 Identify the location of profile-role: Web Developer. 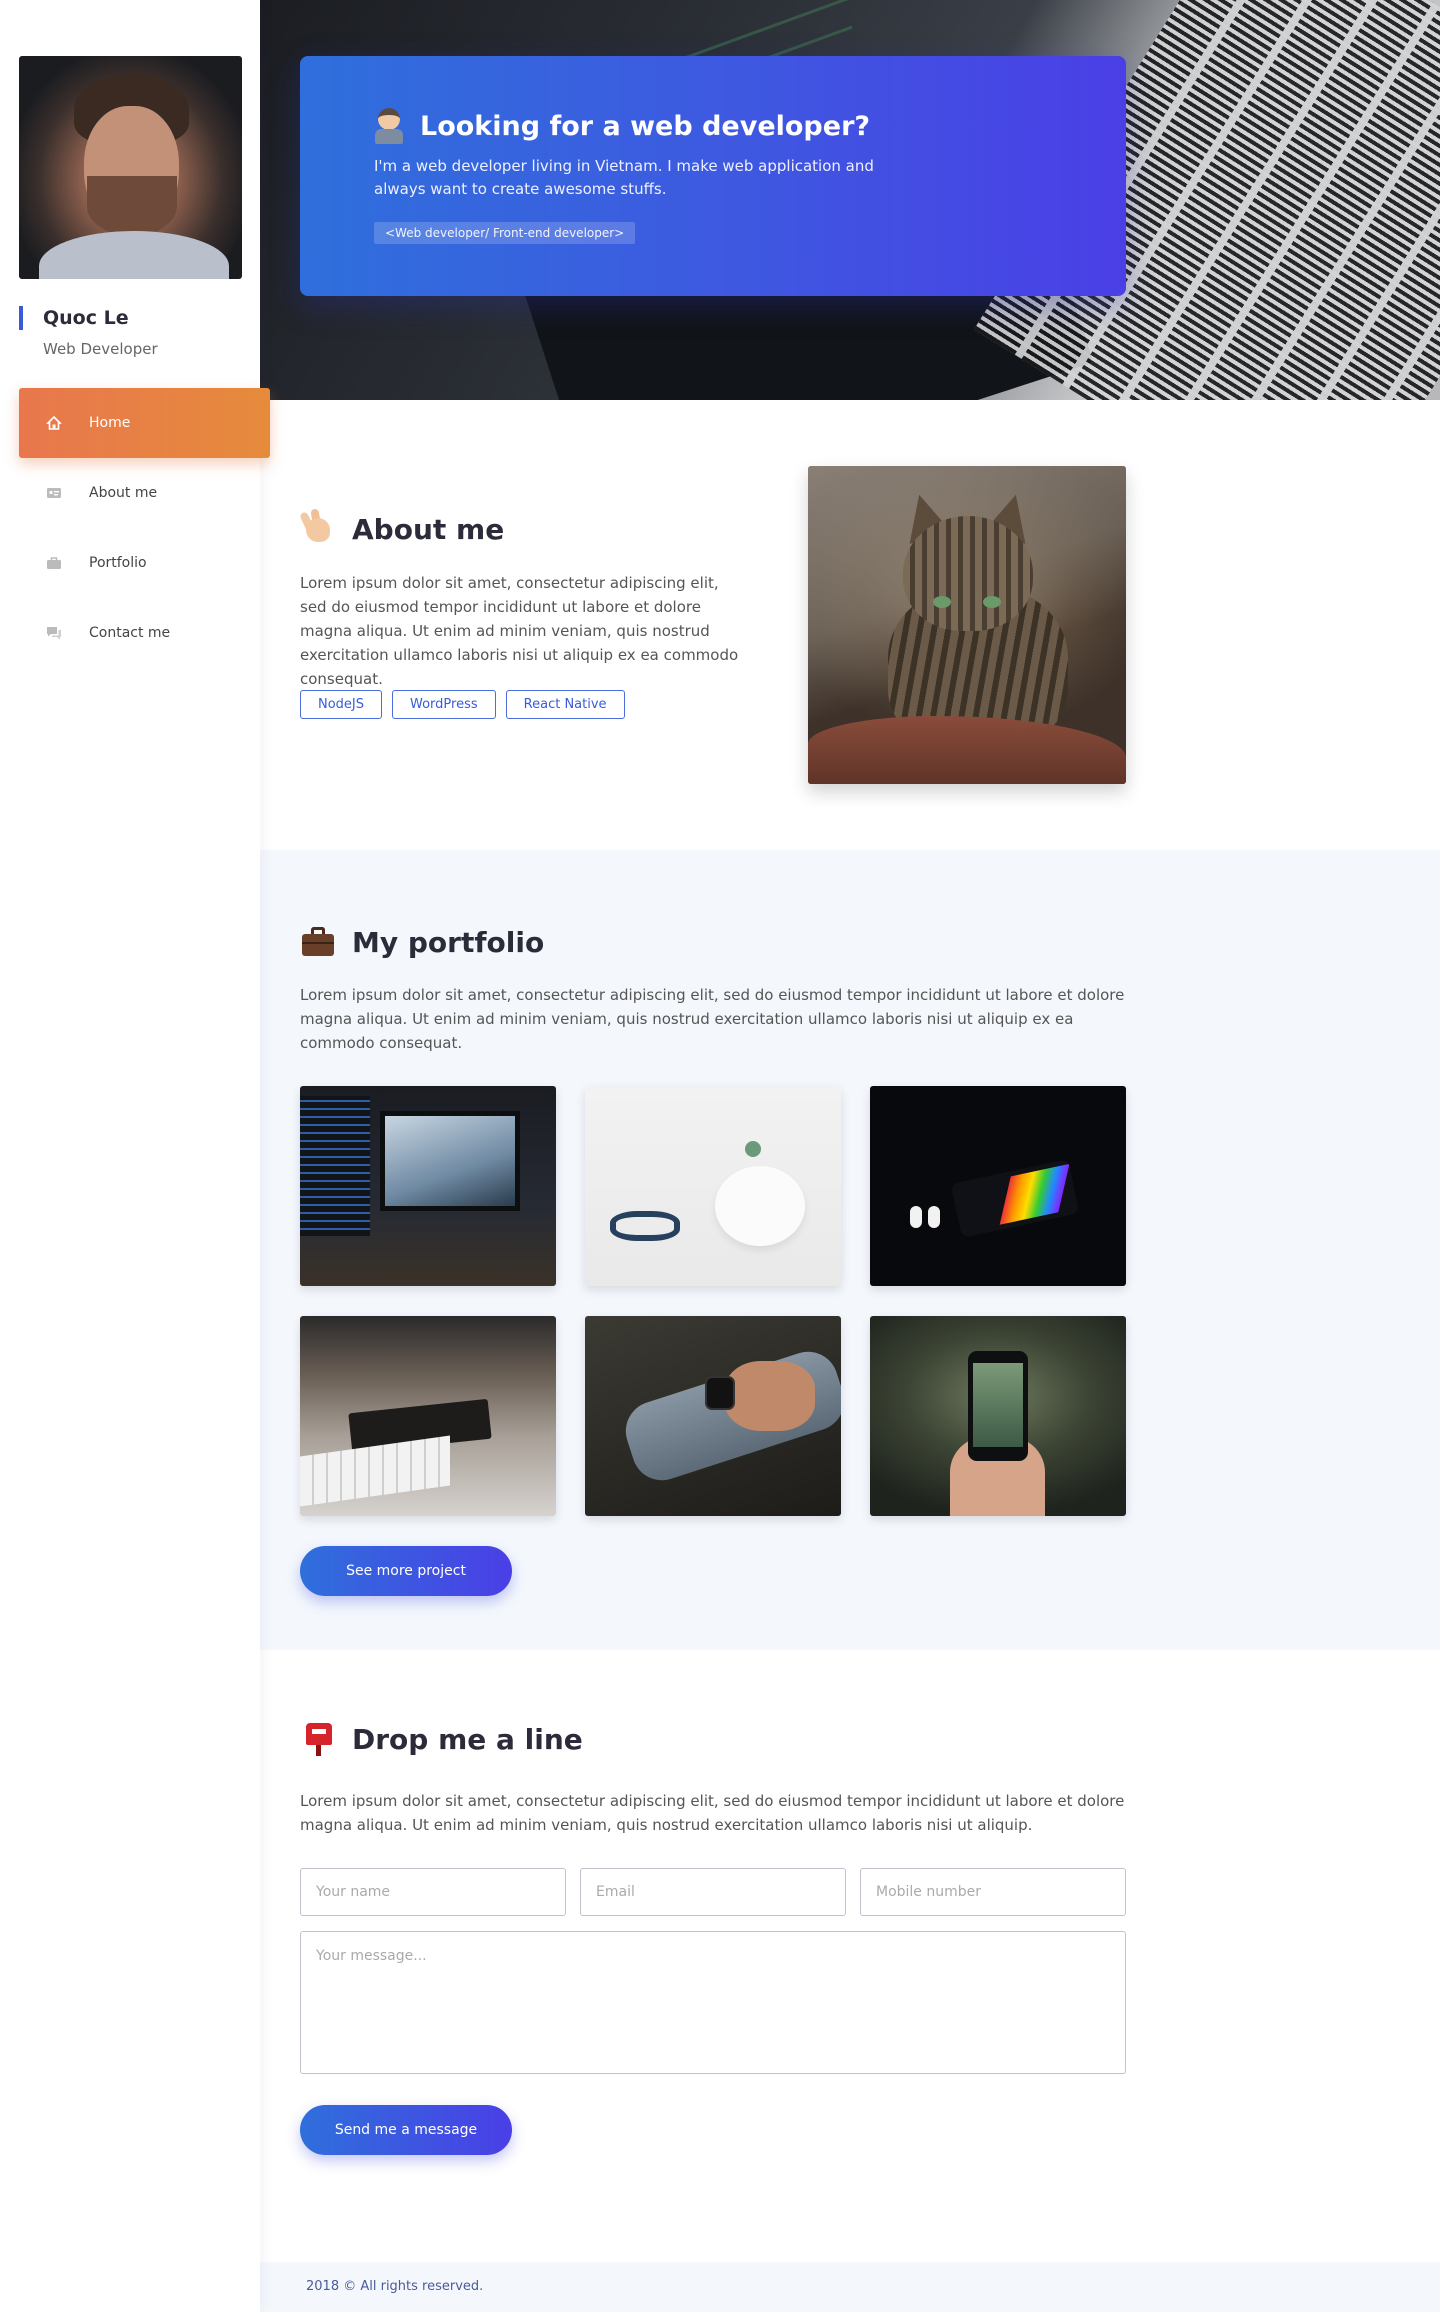
(100, 349).